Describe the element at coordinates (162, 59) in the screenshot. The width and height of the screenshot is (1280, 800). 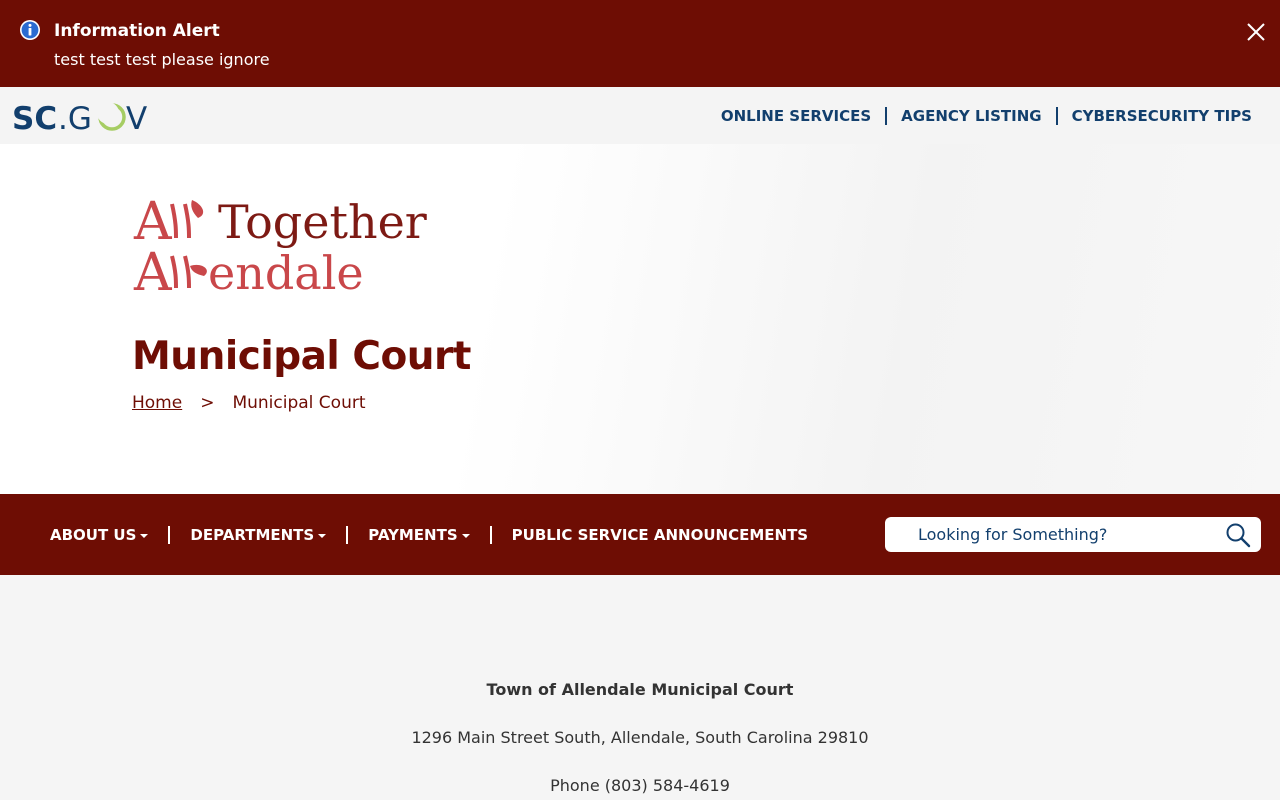
I see `alert-message: test test test please ignore` at that location.